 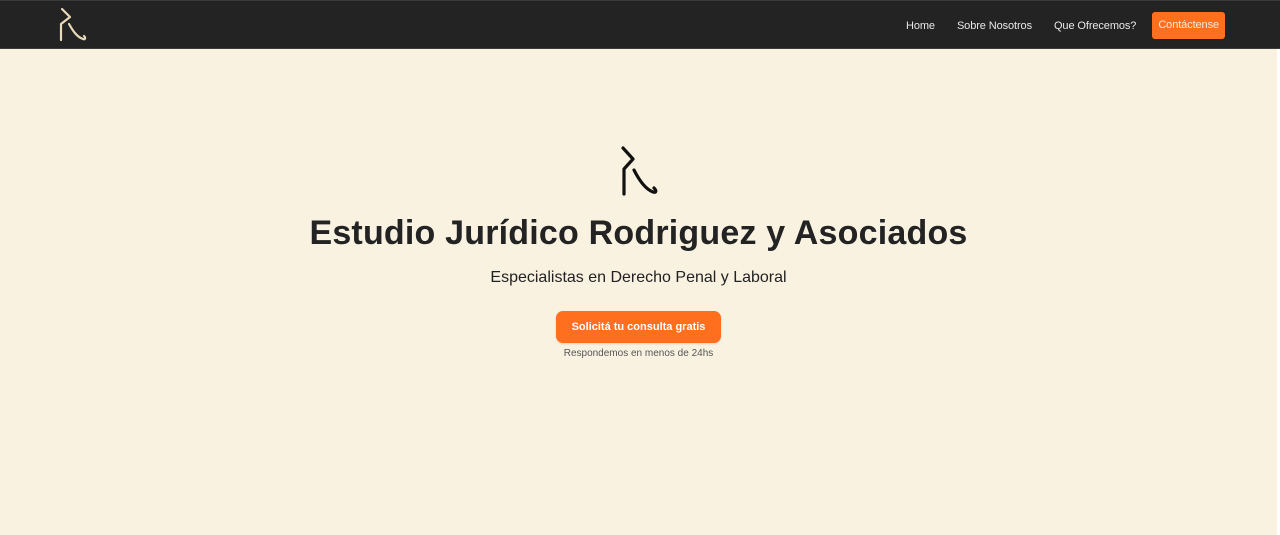 I want to click on nav-link-que-ofrecemos: Que Ofrecemos?, so click(x=1095, y=26).